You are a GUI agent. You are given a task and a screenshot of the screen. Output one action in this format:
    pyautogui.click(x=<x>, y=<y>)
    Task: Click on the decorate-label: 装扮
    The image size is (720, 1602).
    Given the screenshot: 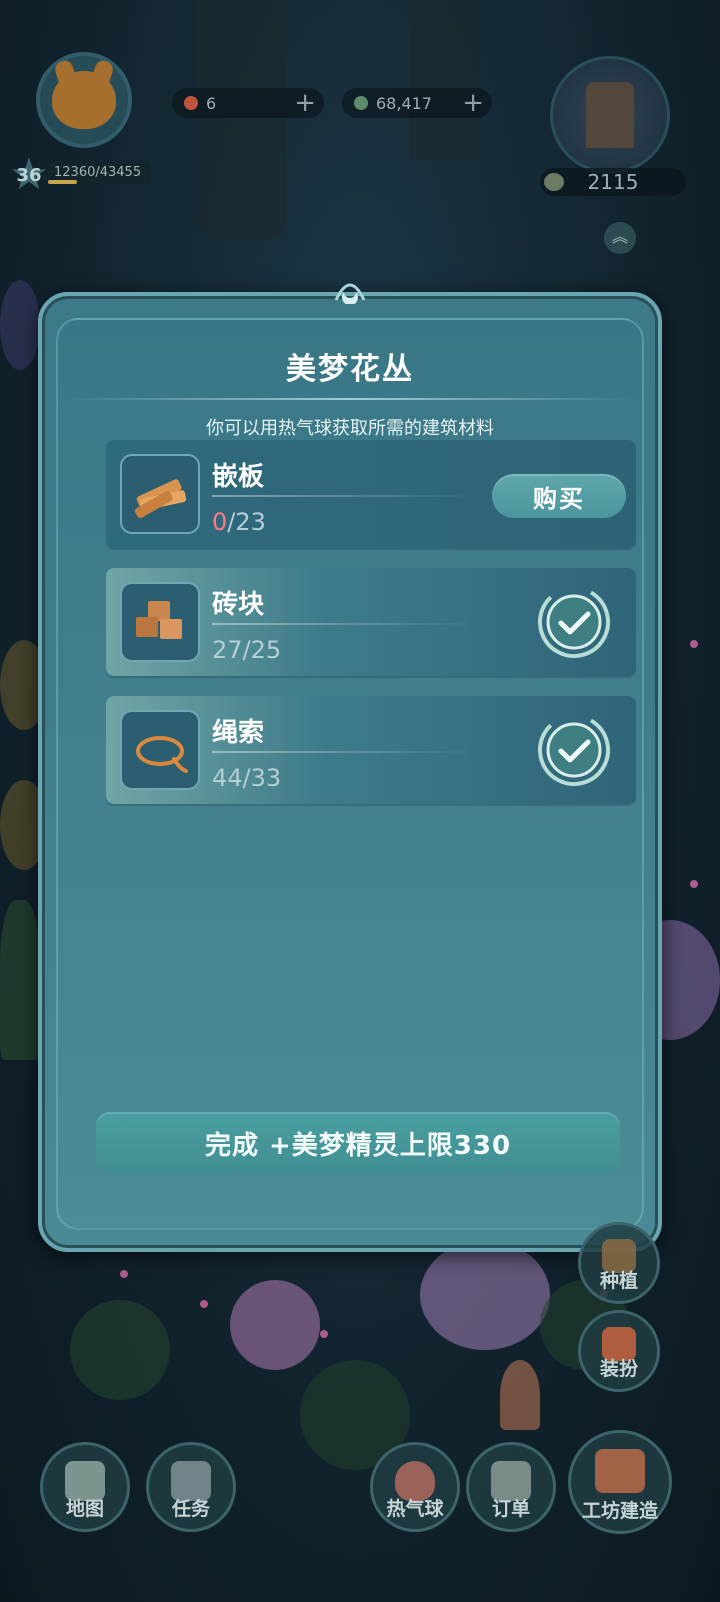 What is the action you would take?
    pyautogui.click(x=618, y=1369)
    